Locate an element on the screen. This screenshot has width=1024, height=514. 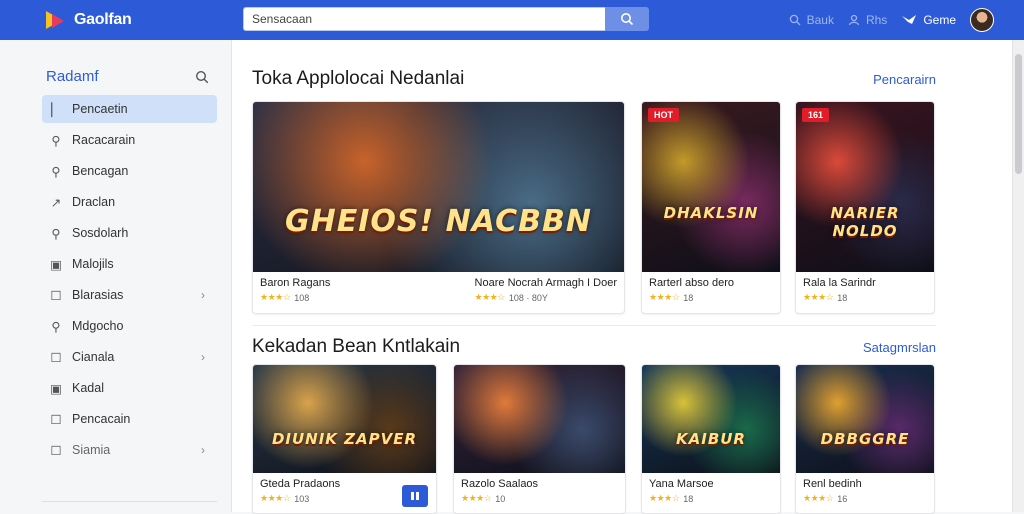
sidebar-item-siamia: ☐ Siamia › is located at coordinates (129, 450).